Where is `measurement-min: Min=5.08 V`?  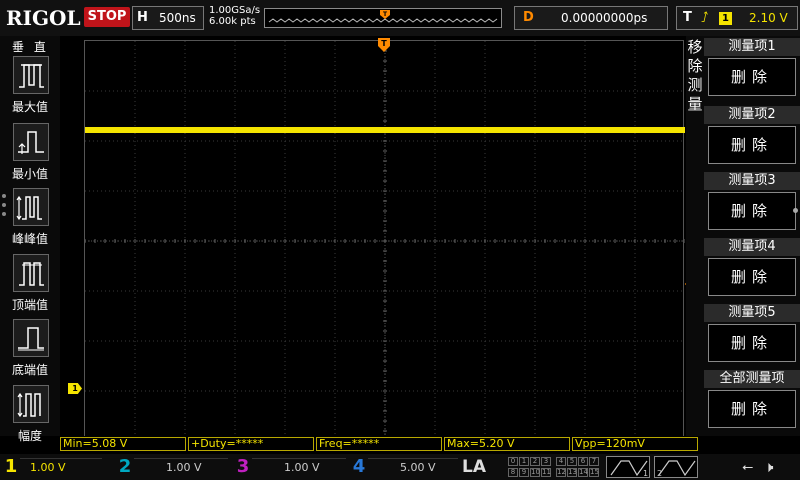
measurement-min: Min=5.08 V is located at coordinates (123, 444).